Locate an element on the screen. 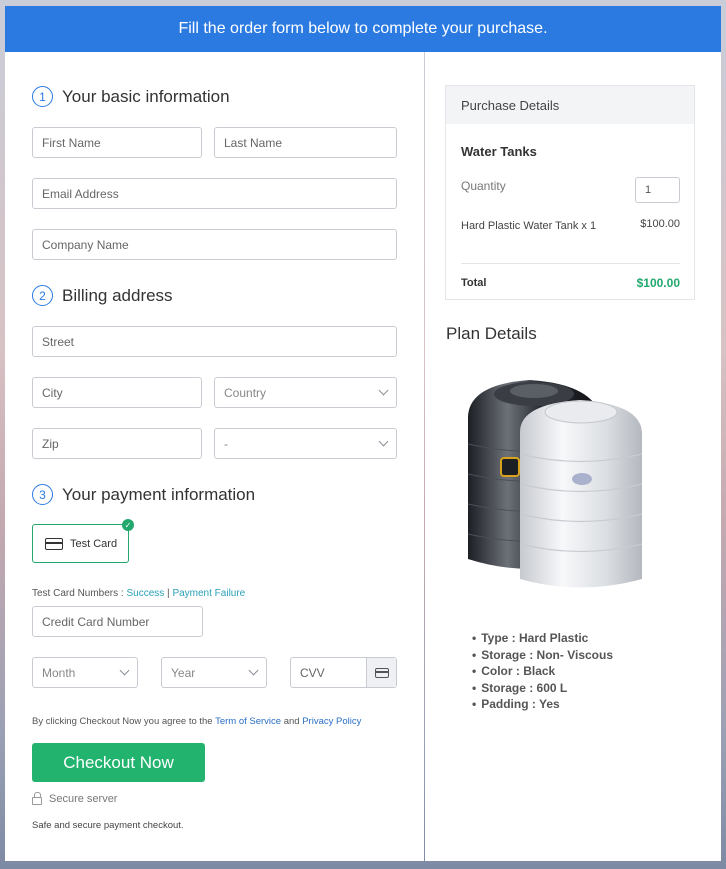 The height and width of the screenshot is (869, 726). cvv-field is located at coordinates (343, 672).